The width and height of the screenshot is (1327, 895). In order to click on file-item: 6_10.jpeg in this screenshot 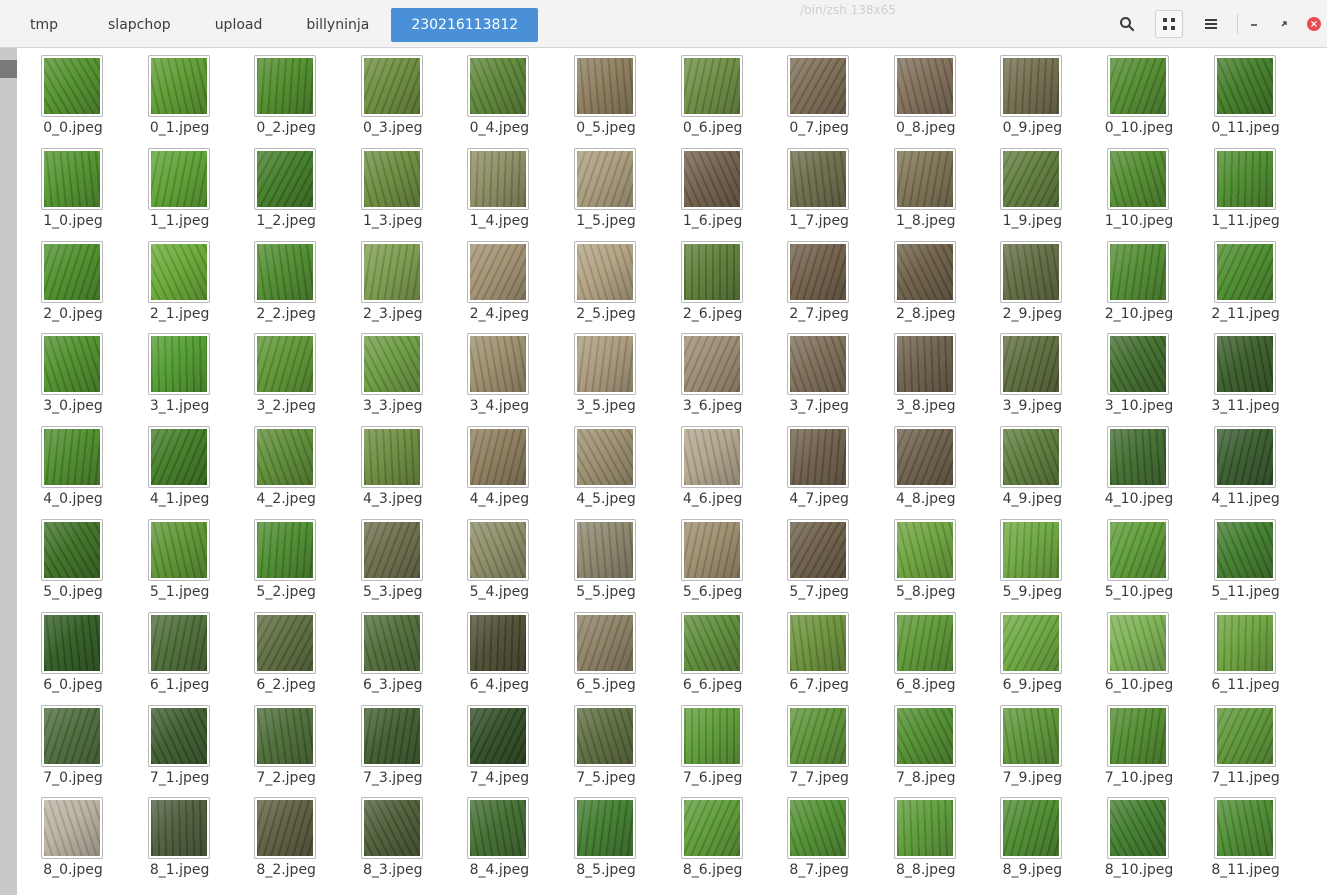, I will do `click(1136, 651)`.